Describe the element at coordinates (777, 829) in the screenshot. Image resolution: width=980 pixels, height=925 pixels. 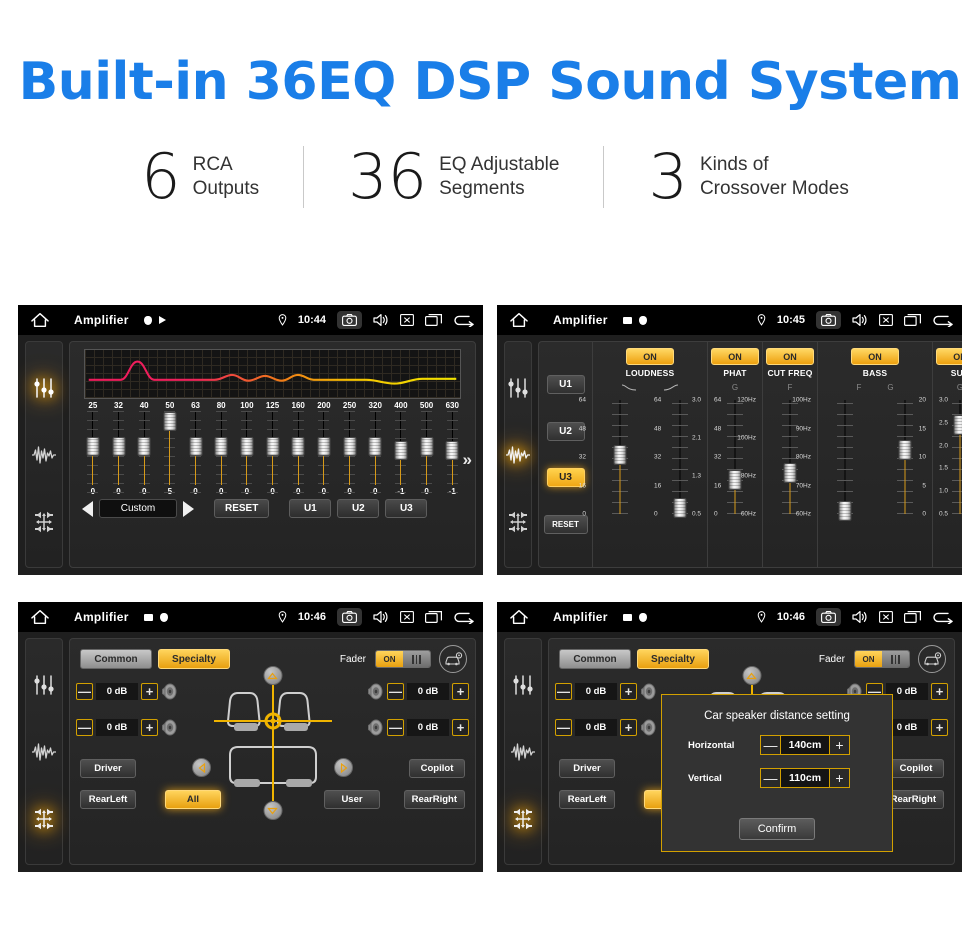
I see `confirm-button: Confirm` at that location.